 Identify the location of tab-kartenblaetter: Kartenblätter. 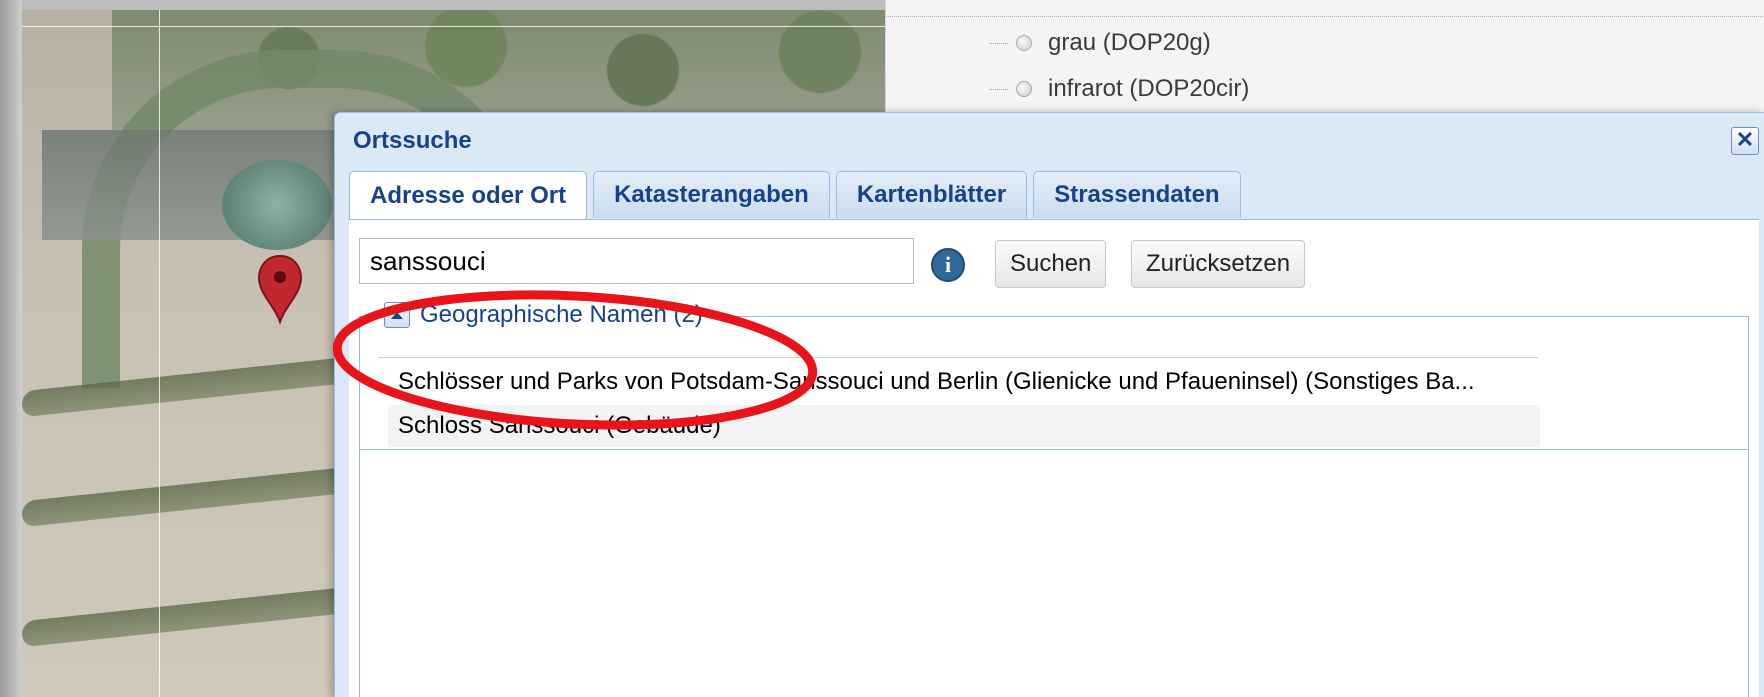
(931, 194).